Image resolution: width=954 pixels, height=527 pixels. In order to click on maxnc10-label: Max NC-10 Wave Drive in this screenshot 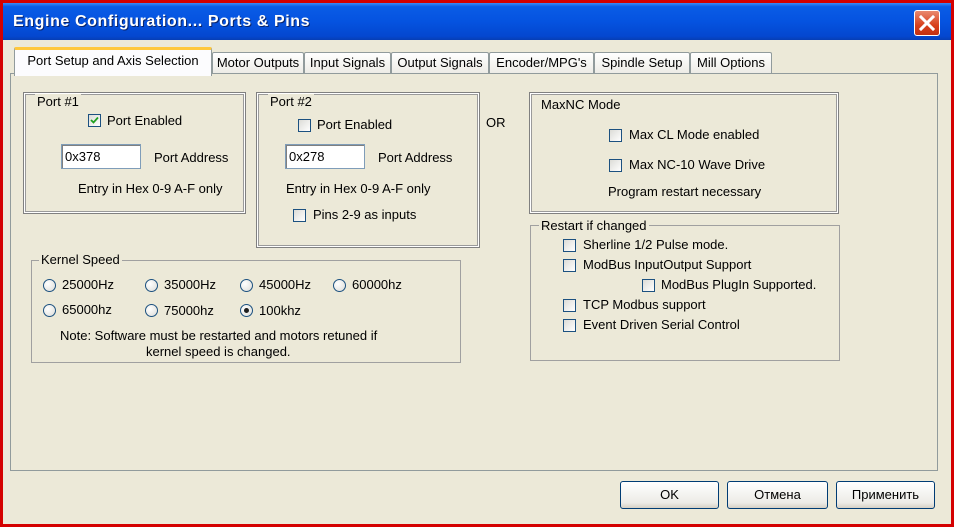, I will do `click(697, 164)`.